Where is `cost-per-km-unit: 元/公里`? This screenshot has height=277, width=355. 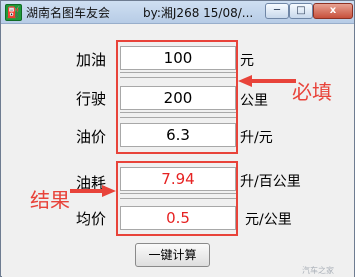 cost-per-km-unit: 元/公里 is located at coordinates (268, 220).